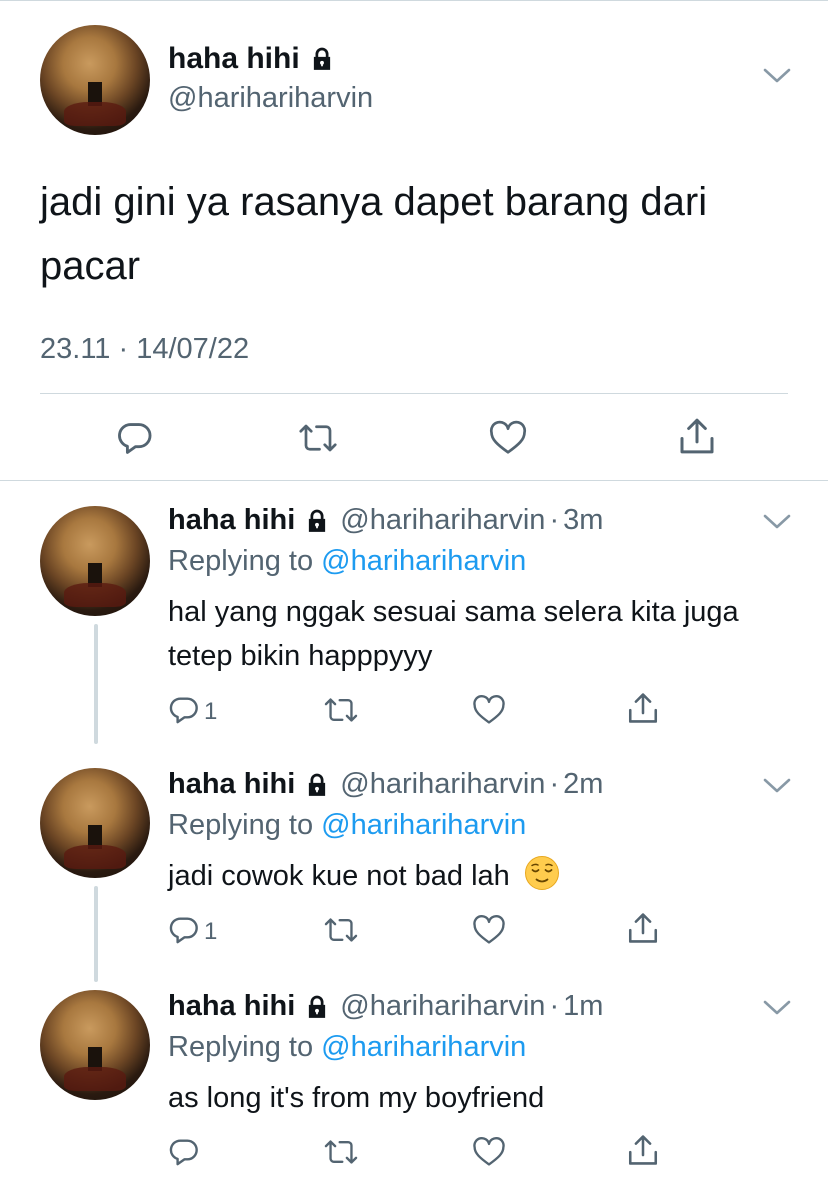 This screenshot has height=1186, width=828. Describe the element at coordinates (356, 1098) in the screenshot. I see `reply-text: as long it's from my boyfriend` at that location.